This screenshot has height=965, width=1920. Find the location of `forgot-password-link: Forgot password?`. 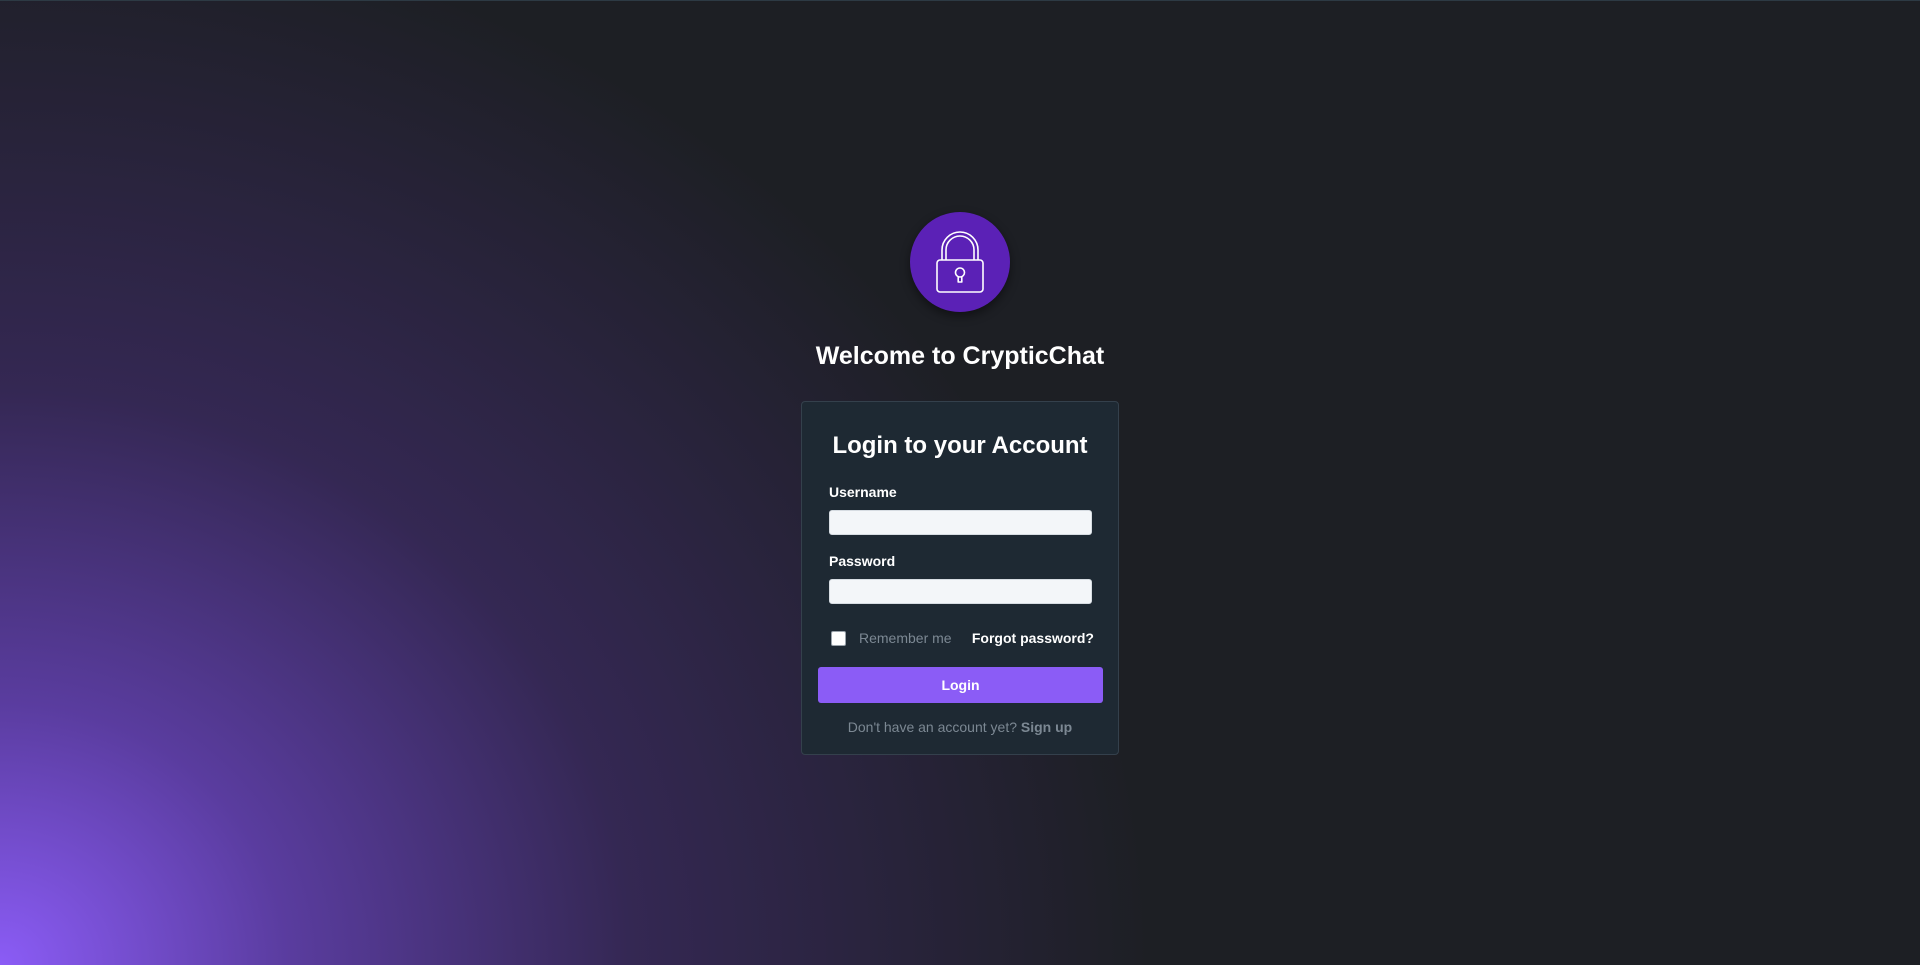

forgot-password-link: Forgot password? is located at coordinates (1033, 638).